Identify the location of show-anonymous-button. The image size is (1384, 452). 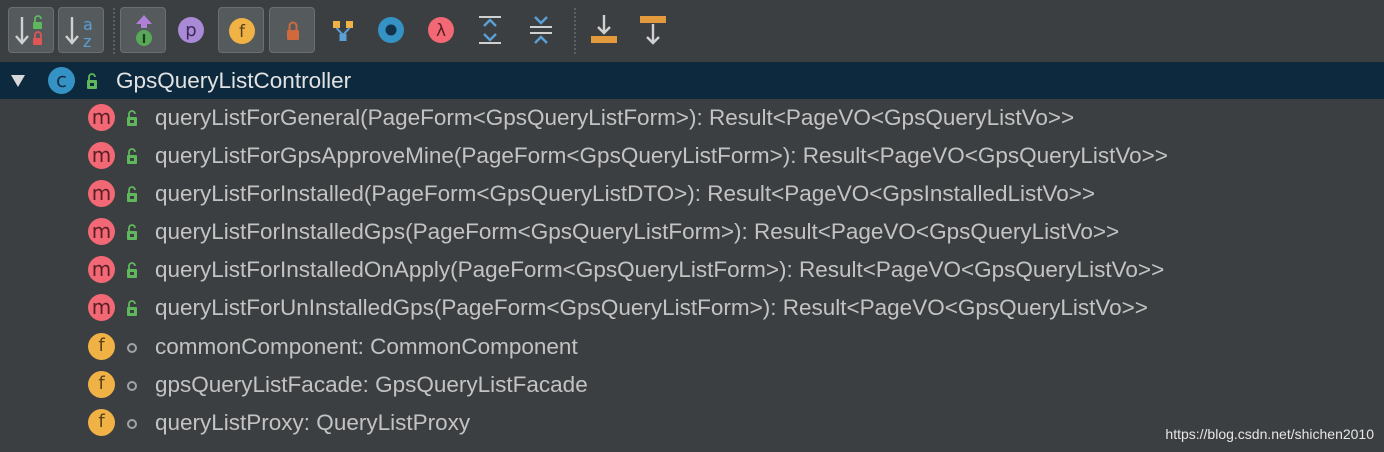
(391, 30).